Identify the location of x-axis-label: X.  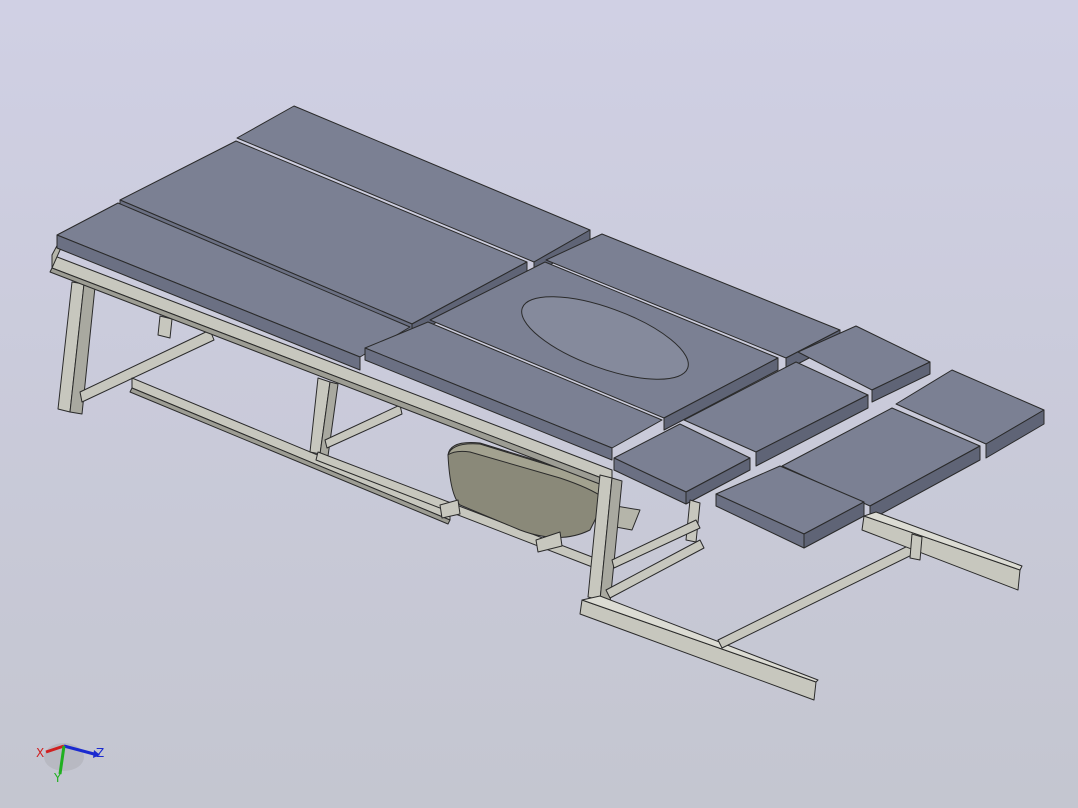
(40, 753).